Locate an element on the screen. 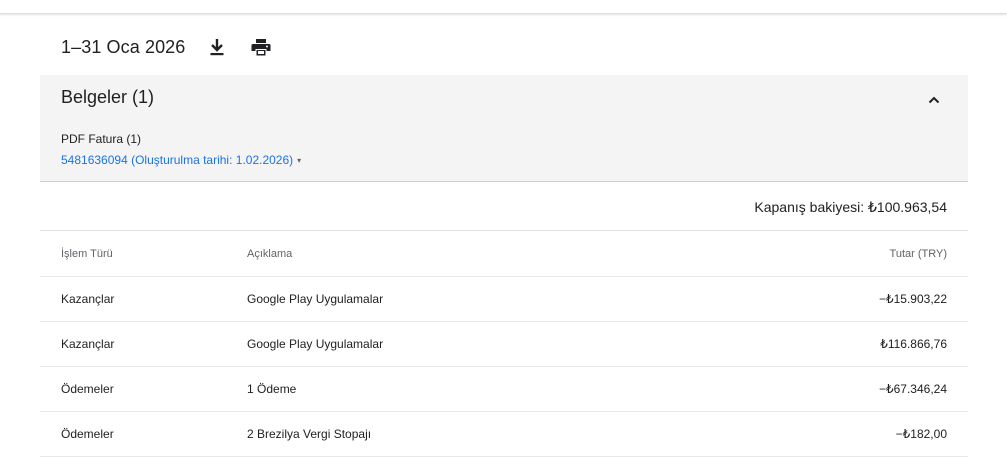 The height and width of the screenshot is (458, 1007). collapse-documents-button is located at coordinates (934, 100).